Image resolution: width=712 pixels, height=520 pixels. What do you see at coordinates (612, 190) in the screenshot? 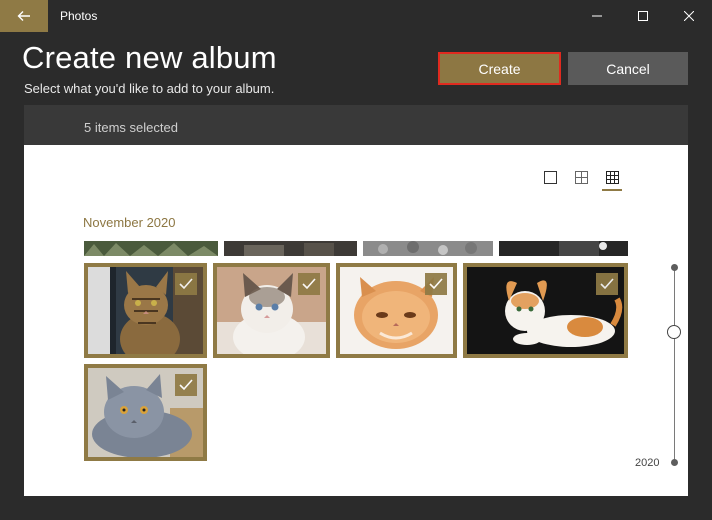
I see `active-view-indicator` at bounding box center [612, 190].